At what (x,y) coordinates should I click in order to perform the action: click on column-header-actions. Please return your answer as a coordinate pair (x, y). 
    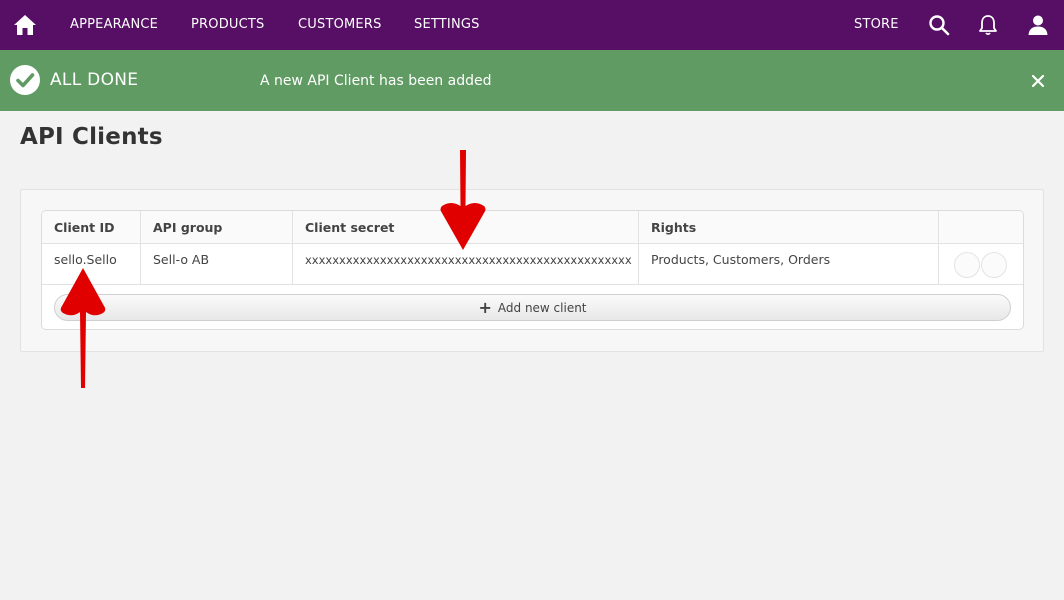
    Looking at the image, I should click on (981, 227).